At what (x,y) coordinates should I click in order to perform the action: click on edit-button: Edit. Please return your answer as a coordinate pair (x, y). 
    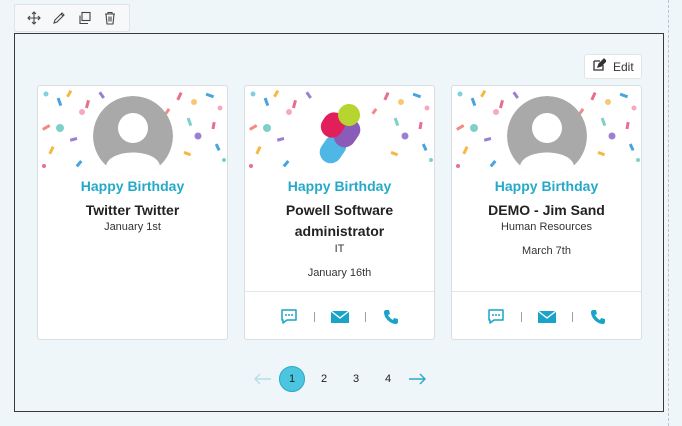
    Looking at the image, I should click on (613, 66).